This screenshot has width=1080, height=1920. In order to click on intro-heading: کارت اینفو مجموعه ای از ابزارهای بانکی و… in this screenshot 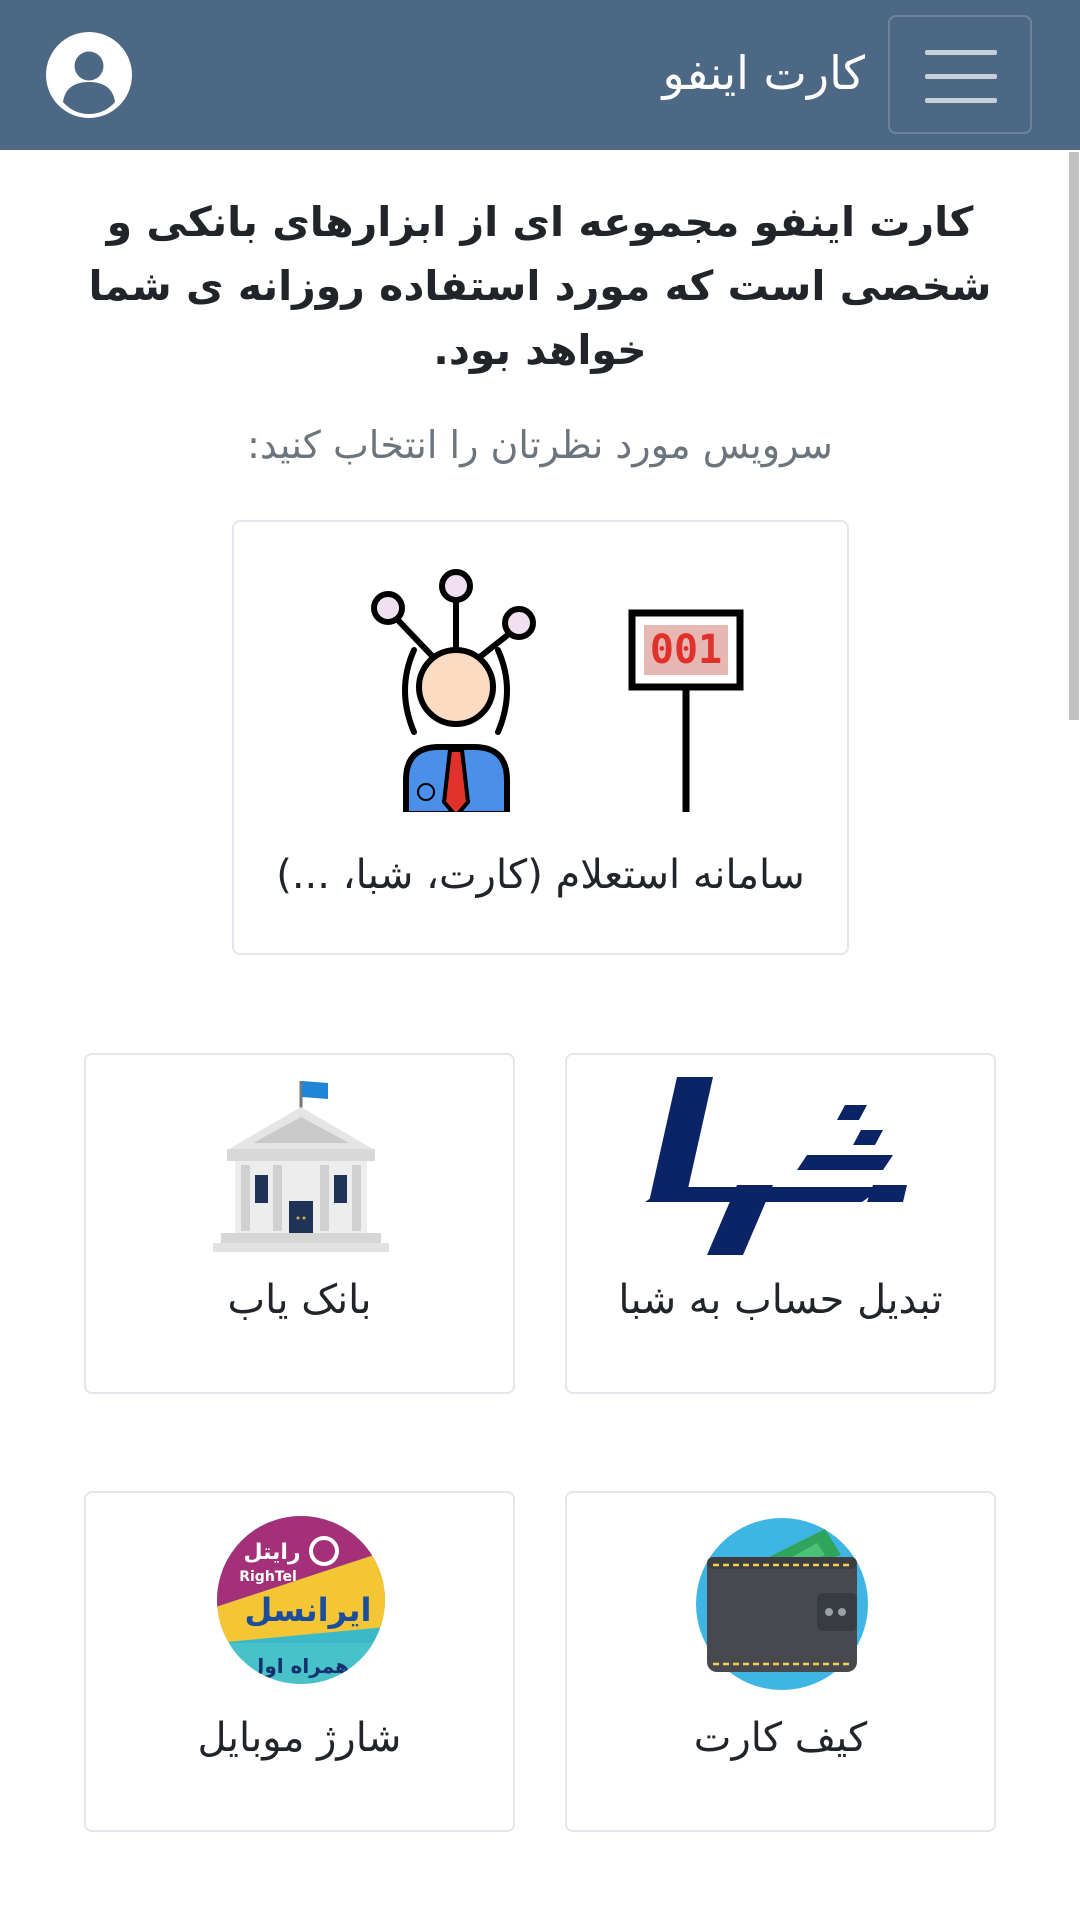, I will do `click(540, 286)`.